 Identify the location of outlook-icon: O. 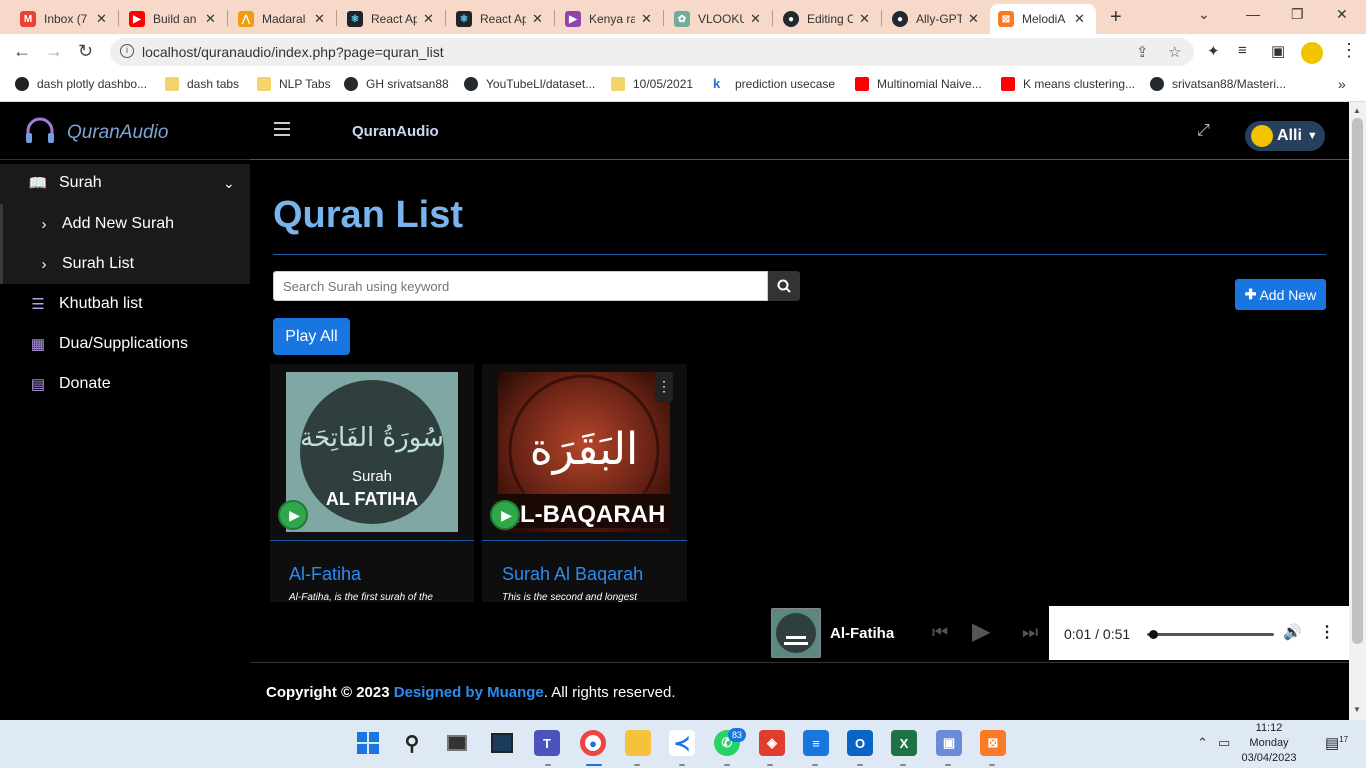
(860, 743).